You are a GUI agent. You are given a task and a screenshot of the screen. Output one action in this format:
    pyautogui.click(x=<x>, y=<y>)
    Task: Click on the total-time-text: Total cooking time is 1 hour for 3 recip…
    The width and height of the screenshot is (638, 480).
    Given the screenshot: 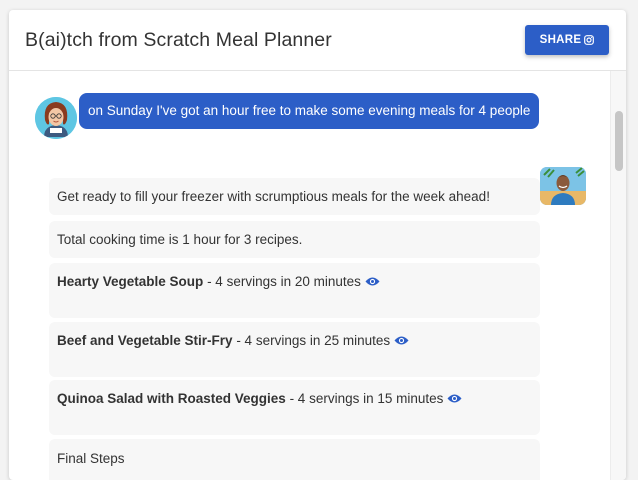 What is the action you would take?
    pyautogui.click(x=180, y=239)
    